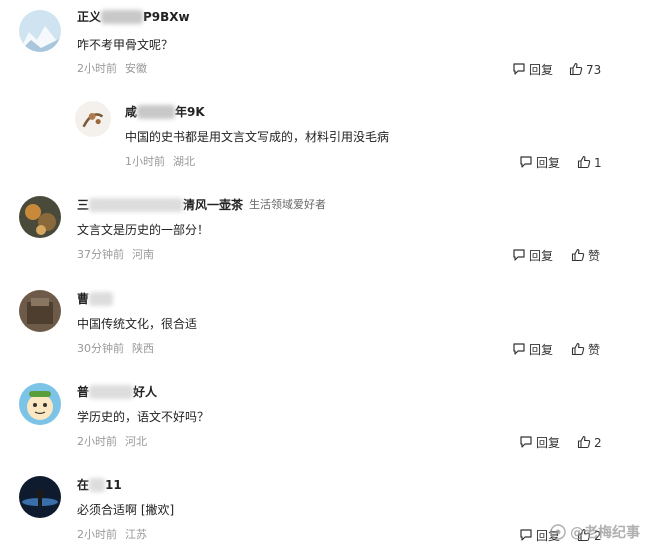 Image resolution: width=650 pixels, height=558 pixels. I want to click on username: 三清风一壶茶 生活领域爱好者, so click(201, 205).